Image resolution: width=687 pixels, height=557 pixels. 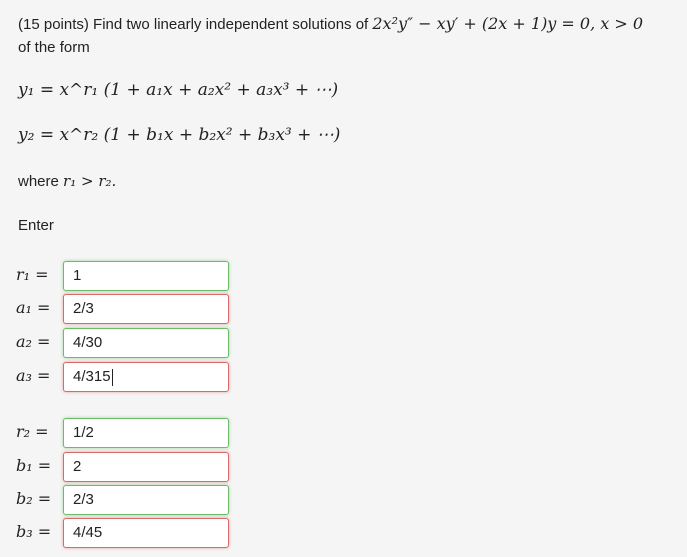 I want to click on enter-label: Enter, so click(x=36, y=225).